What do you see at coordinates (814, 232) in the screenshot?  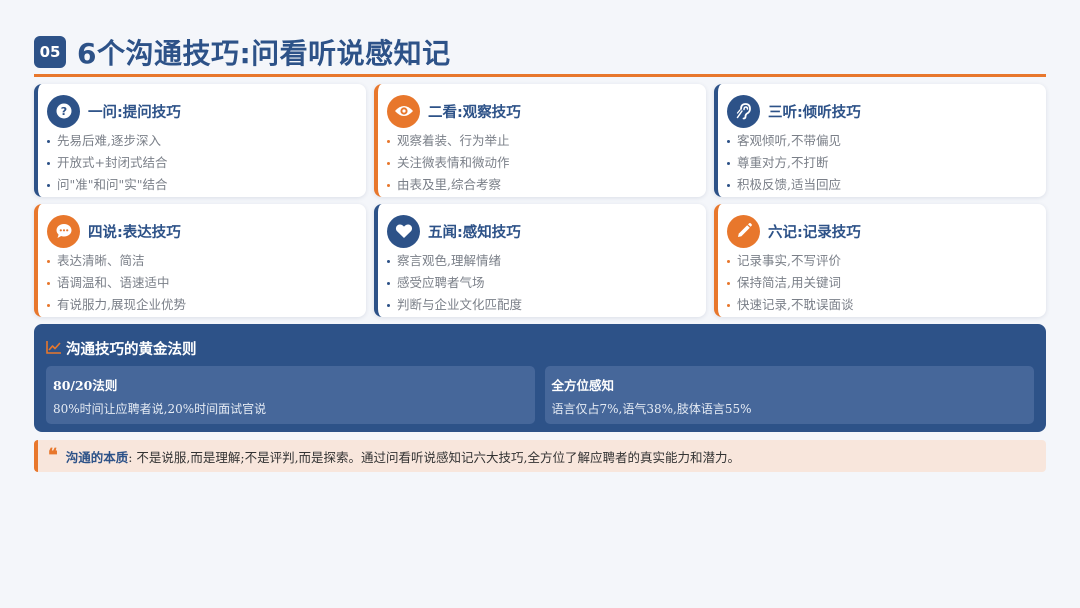 I see `card-title: 六记:记录技巧` at bounding box center [814, 232].